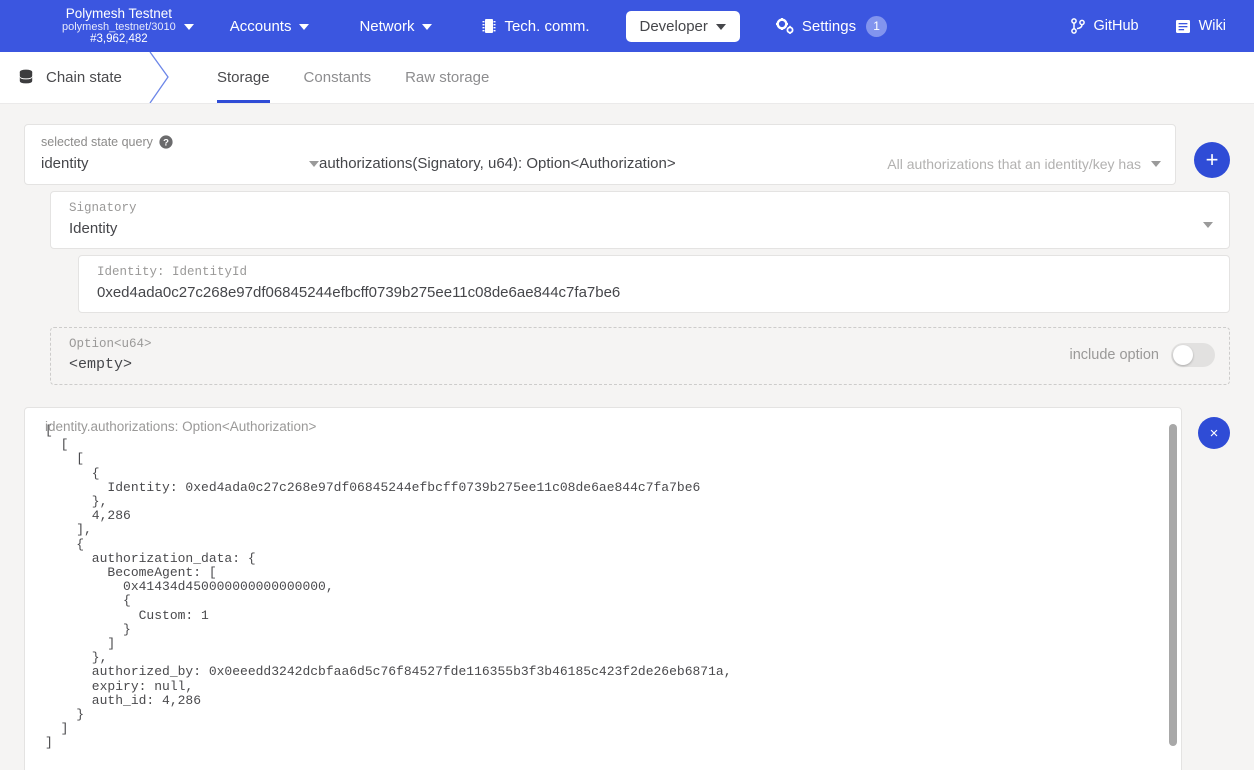  I want to click on option-u64-param: Option<u64> <empty> include option, so click(640, 356).